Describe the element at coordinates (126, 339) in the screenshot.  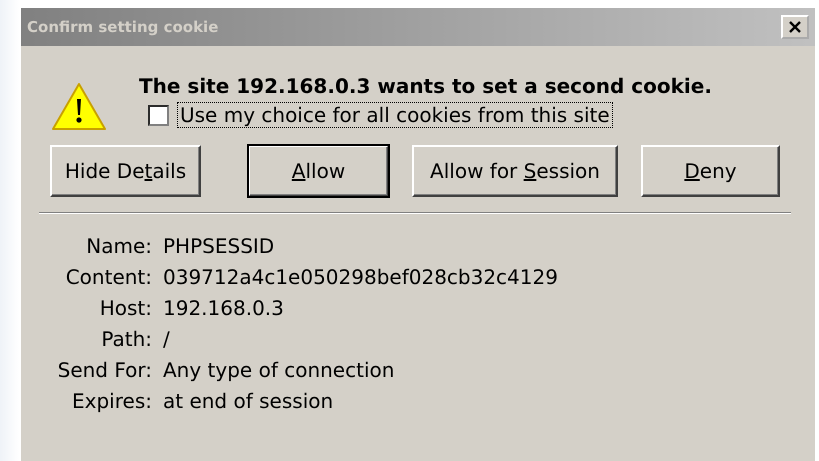
I see `detail-label: Path:` at that location.